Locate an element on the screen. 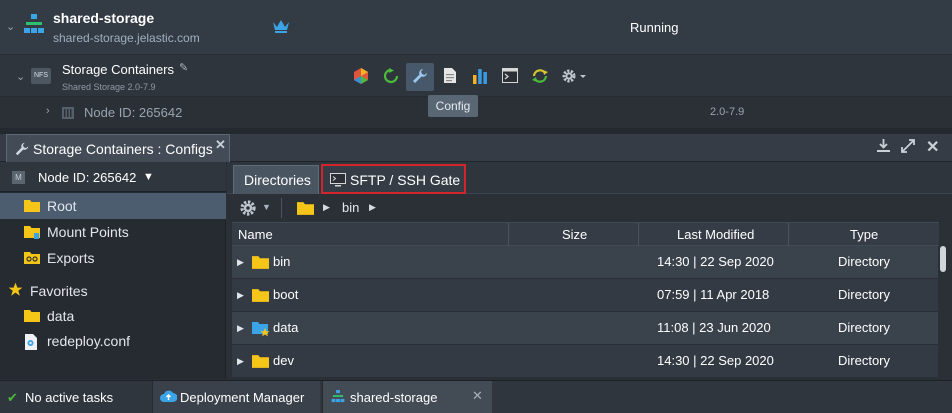  panel-tab-label: Storage Containers : Configs is located at coordinates (123, 149).